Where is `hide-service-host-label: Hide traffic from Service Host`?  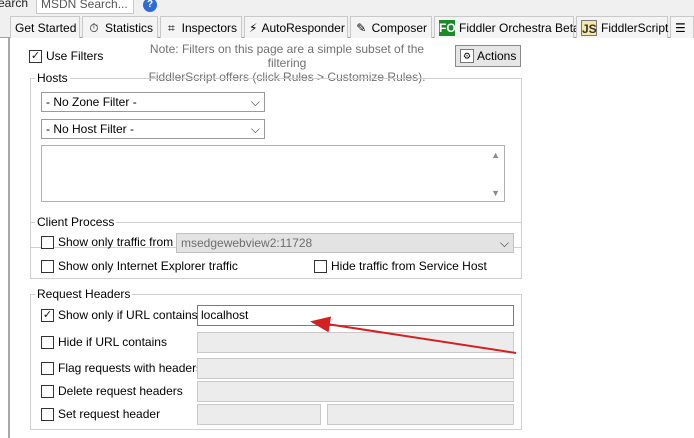 hide-service-host-label: Hide traffic from Service Host is located at coordinates (409, 266).